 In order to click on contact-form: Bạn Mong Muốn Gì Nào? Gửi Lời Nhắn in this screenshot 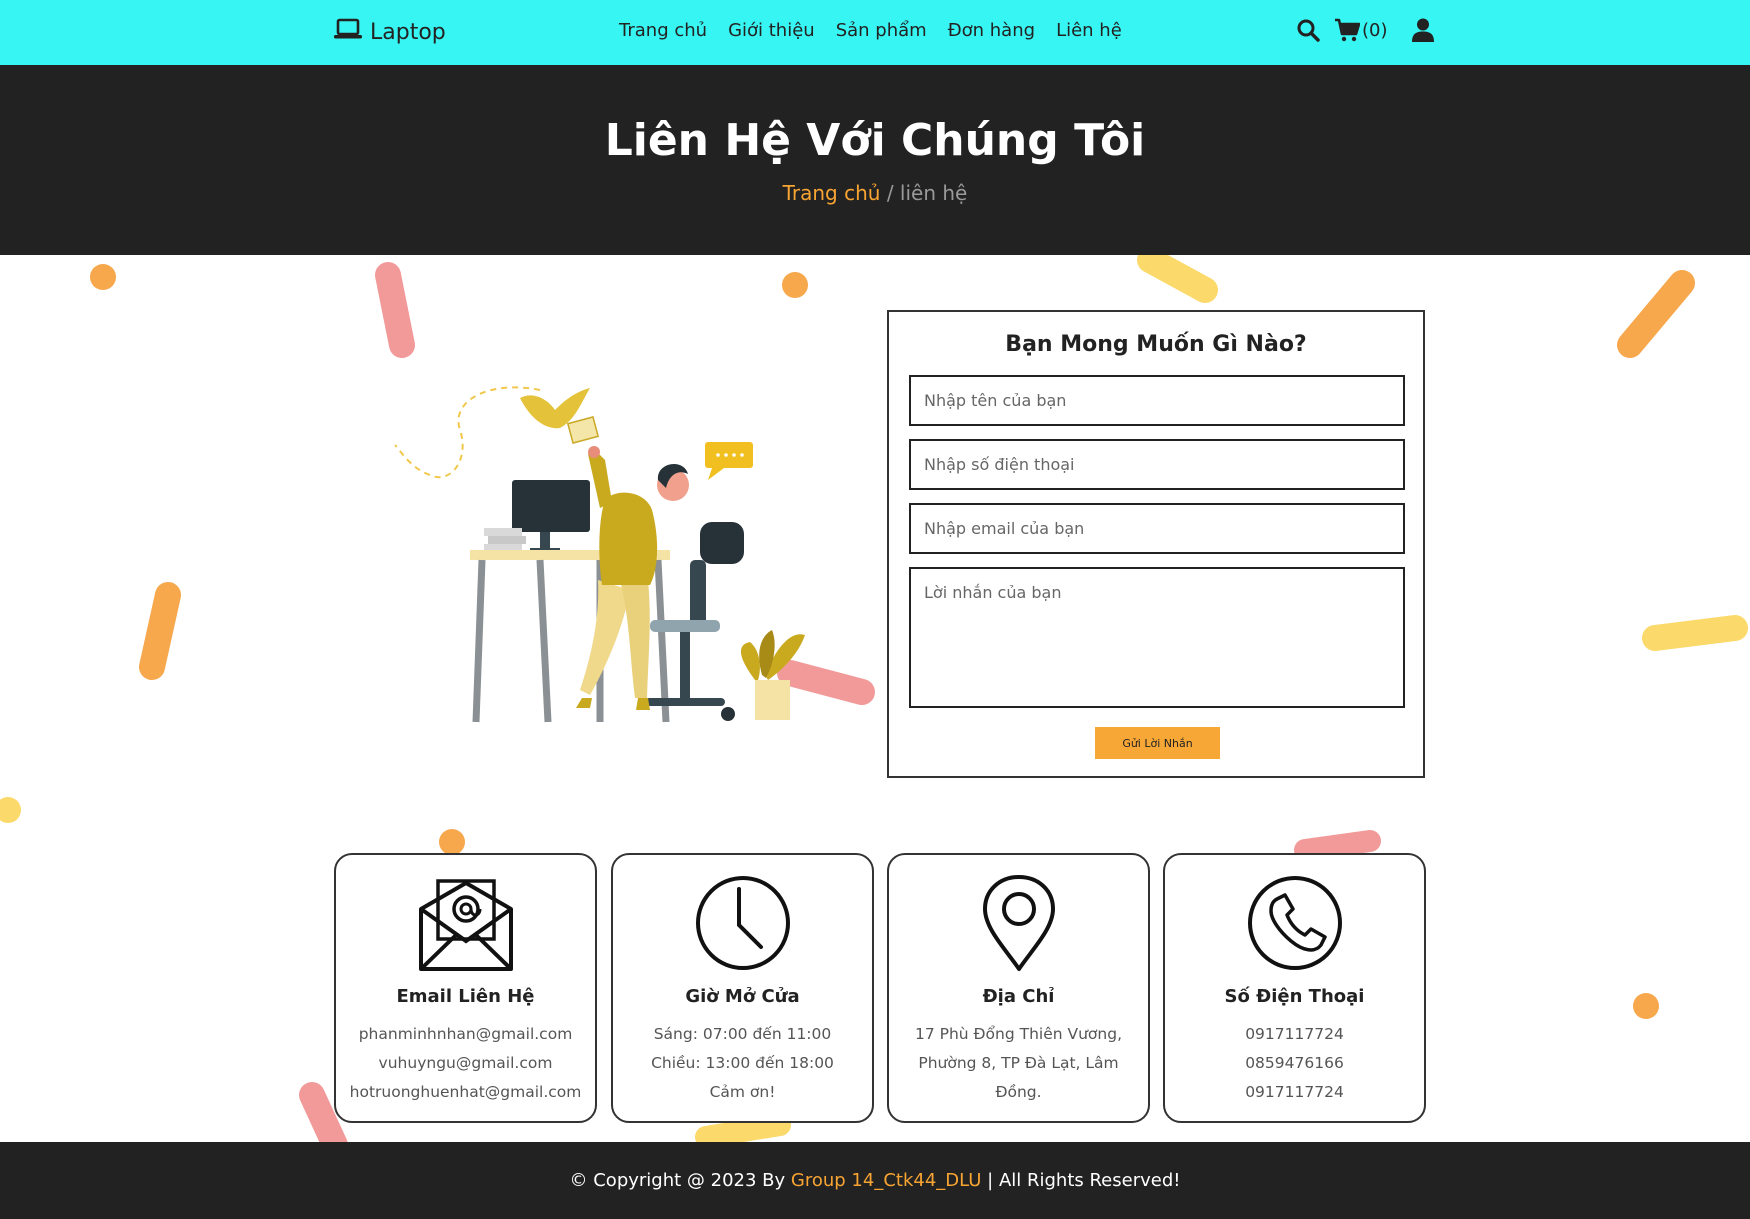, I will do `click(1156, 544)`.